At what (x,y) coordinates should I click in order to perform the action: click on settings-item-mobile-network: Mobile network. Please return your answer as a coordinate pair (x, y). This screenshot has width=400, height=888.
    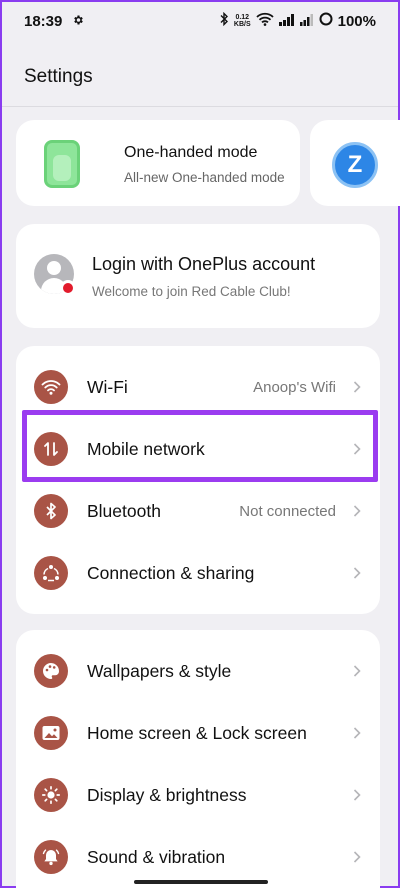
    Looking at the image, I should click on (198, 449).